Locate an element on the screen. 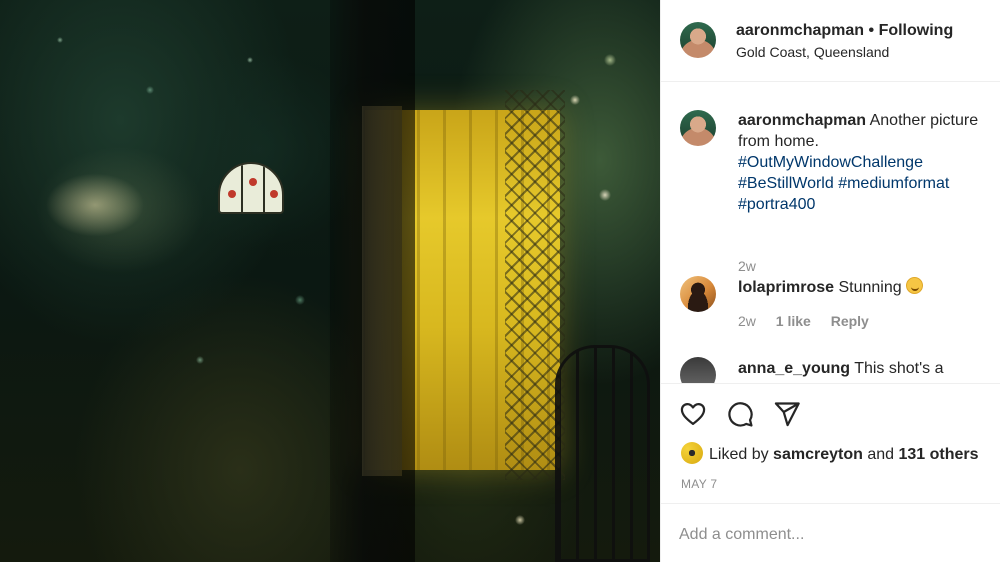 The width and height of the screenshot is (1000, 562). comment-text: lolaprimrose Stunning is located at coordinates (868, 287).